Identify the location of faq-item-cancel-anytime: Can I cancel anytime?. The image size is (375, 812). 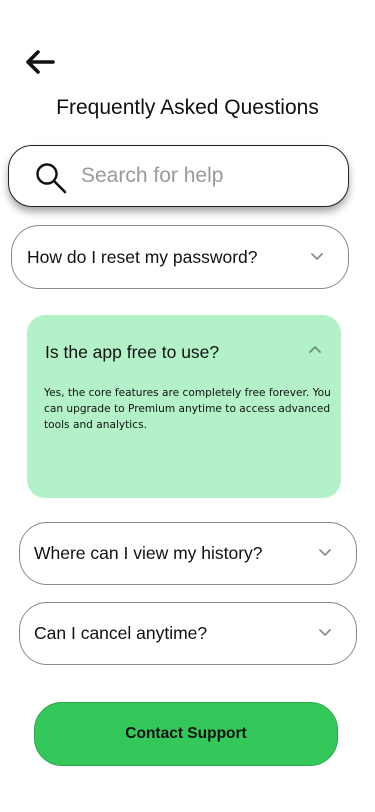
(188, 633).